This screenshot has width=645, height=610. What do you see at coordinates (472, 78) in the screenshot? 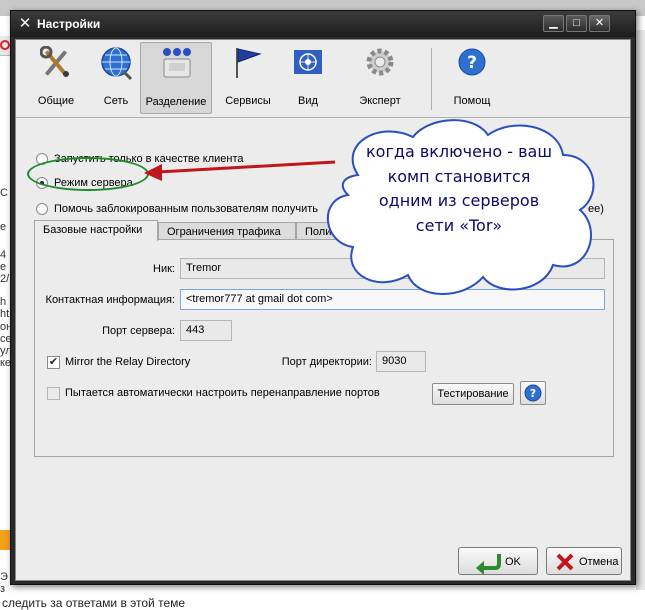
I see `toolbar-item-help: ? Помощ` at bounding box center [472, 78].